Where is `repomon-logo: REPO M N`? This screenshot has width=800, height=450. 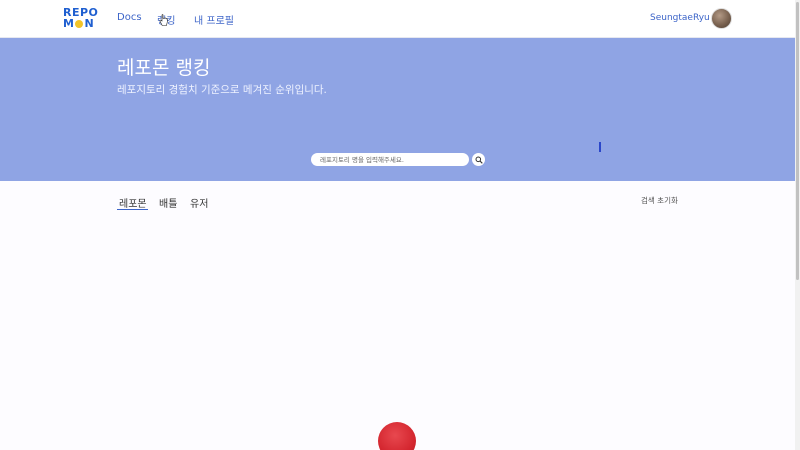
repomon-logo: REPO M N is located at coordinates (81, 19).